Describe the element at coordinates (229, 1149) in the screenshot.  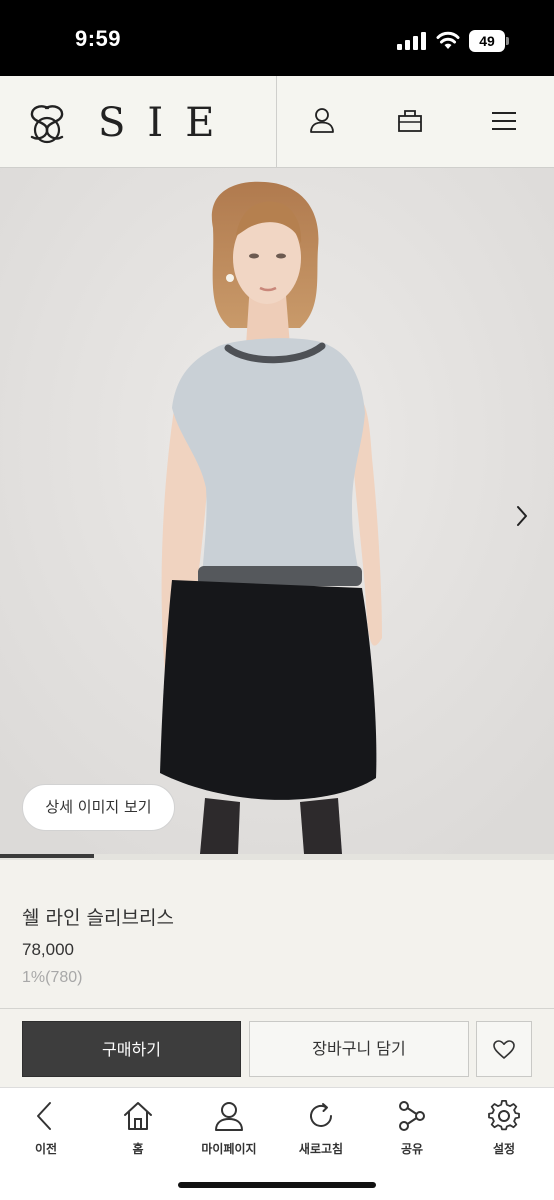
I see `nav-label: 마이페이지` at that location.